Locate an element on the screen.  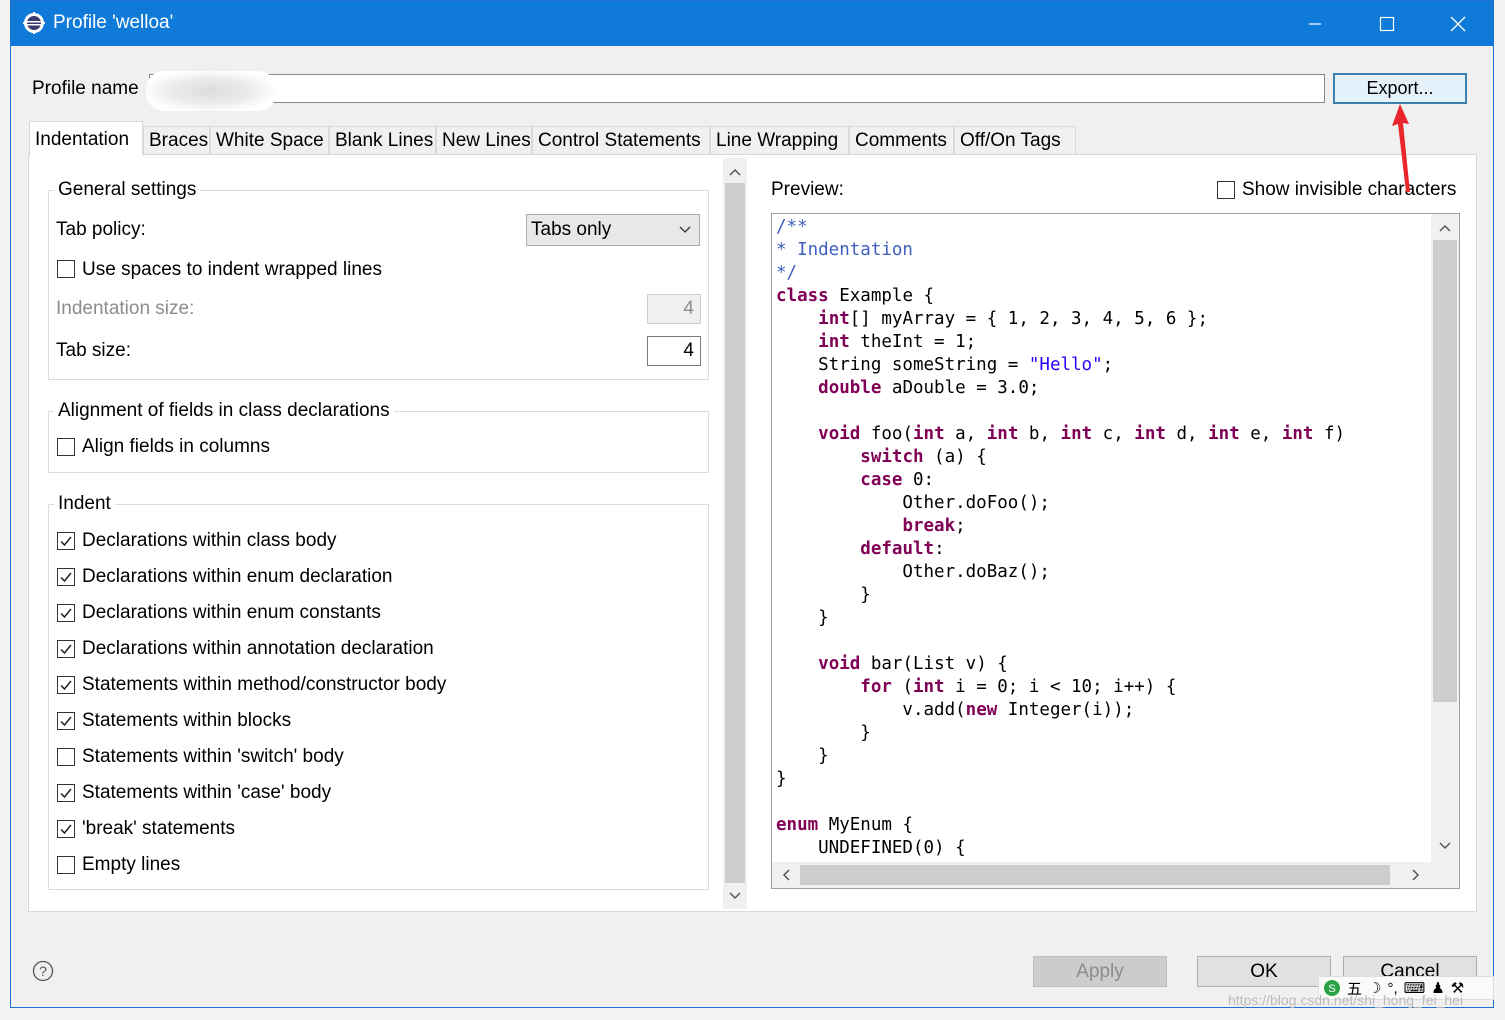
preview-label: Preview: is located at coordinates (807, 189).